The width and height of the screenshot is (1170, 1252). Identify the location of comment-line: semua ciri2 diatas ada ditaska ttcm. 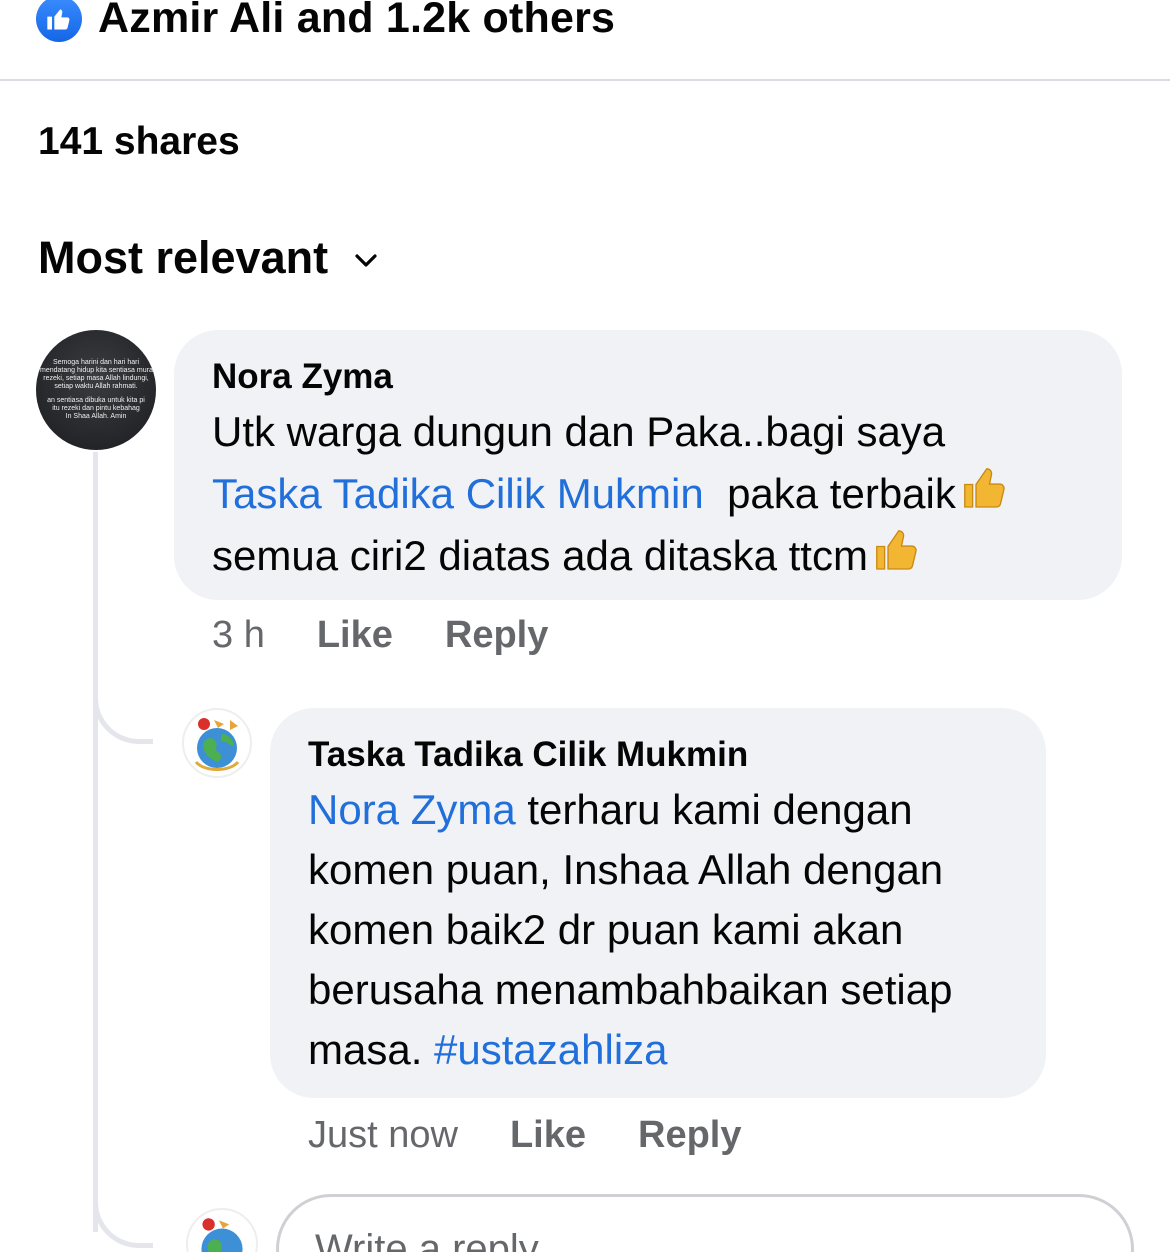
(667, 555).